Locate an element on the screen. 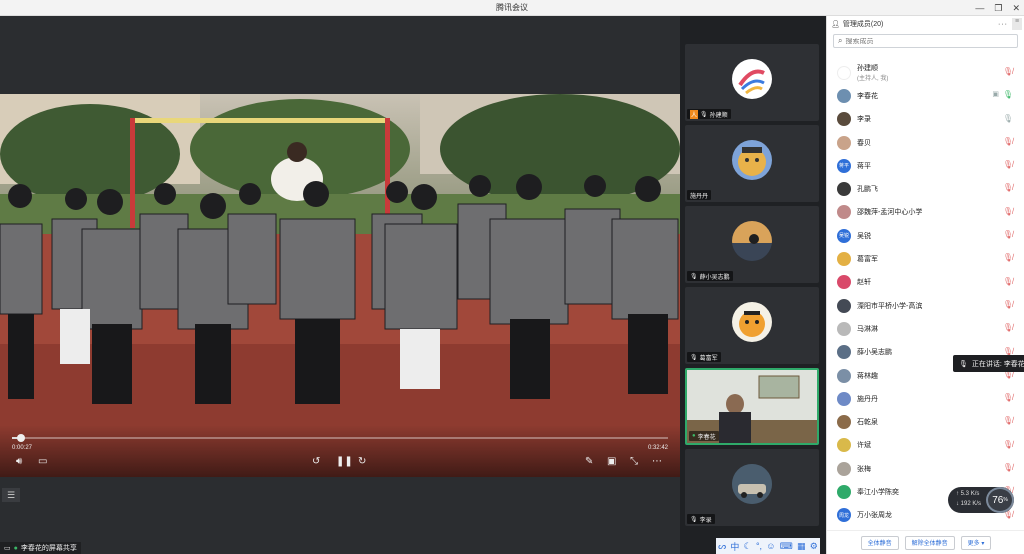 The image size is (1024, 554). member-row: 赵轩 🎙︎̸ is located at coordinates (925, 282).